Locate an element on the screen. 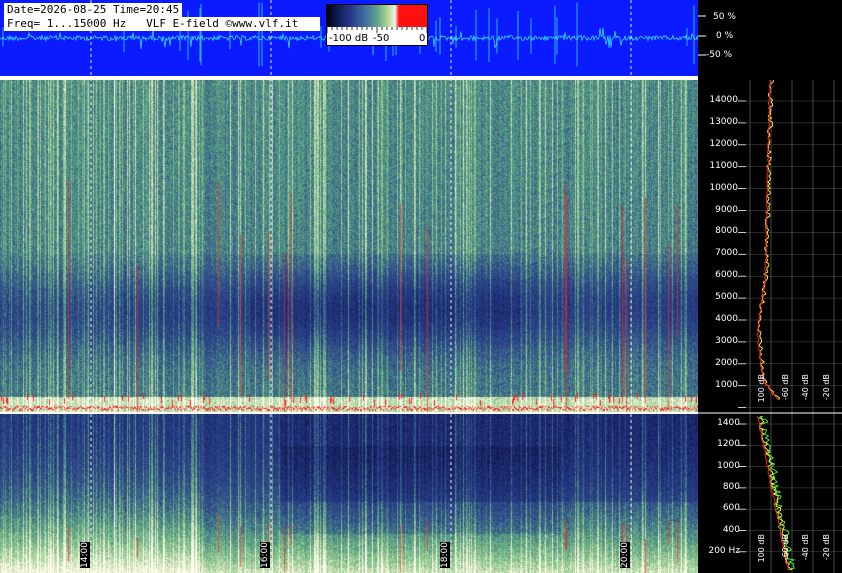  db-tick-low-0: 100 dB is located at coordinates (761, 548).